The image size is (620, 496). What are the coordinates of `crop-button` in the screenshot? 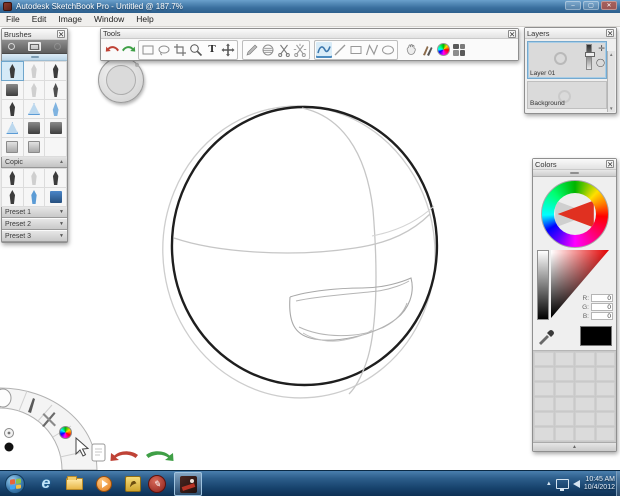 It's located at (180, 50).